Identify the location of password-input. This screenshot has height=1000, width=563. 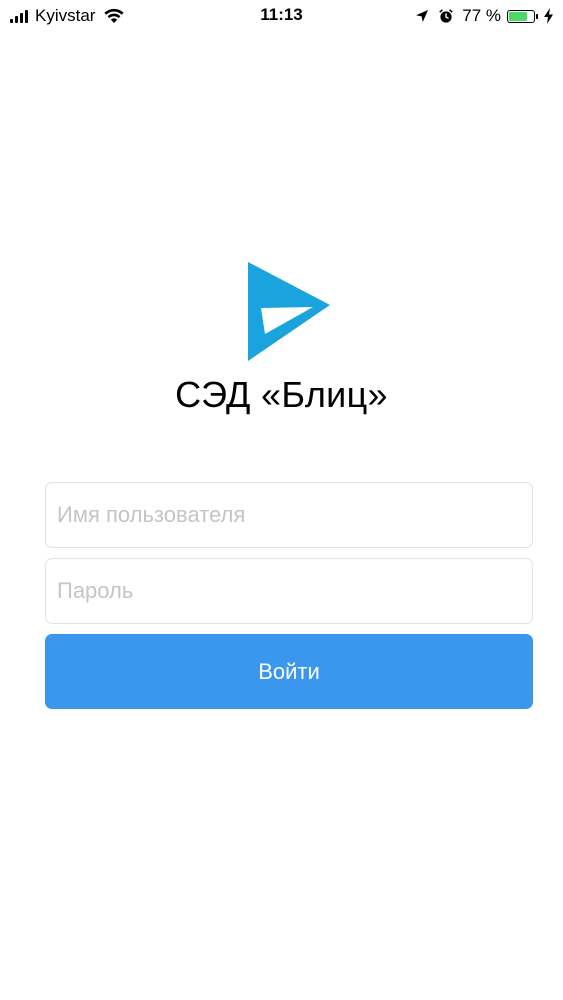
(289, 591).